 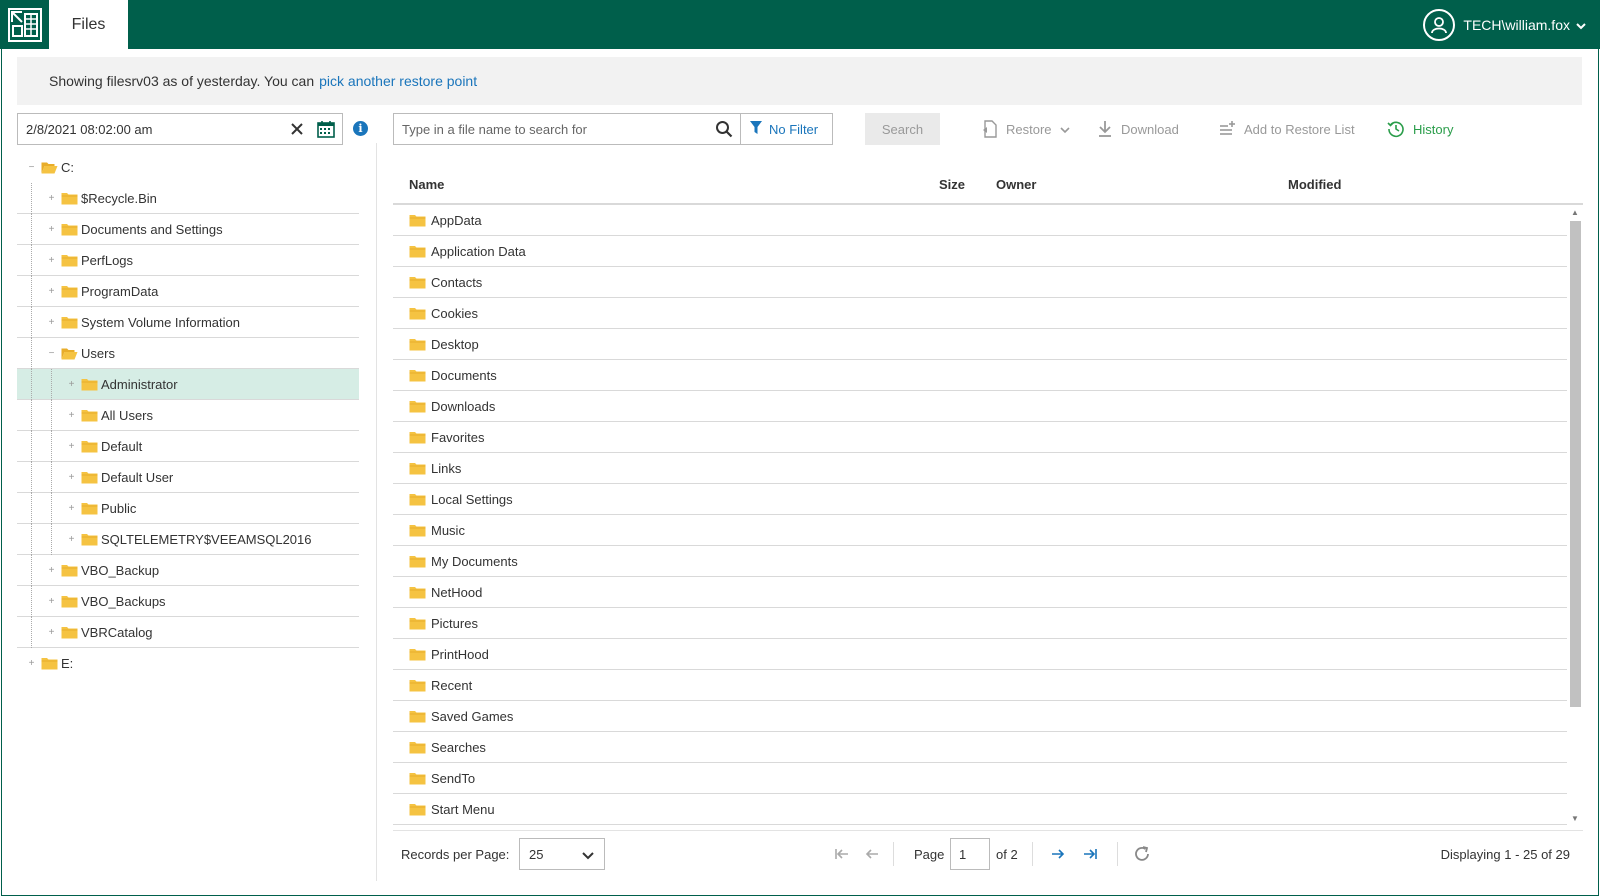 I want to click on clear-icon, so click(x=297, y=129).